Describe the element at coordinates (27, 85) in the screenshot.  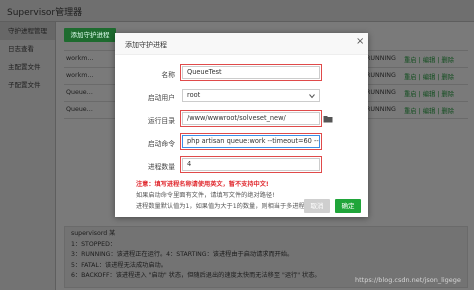
I see `sidebar-item-sub-config: 子配置文件` at that location.